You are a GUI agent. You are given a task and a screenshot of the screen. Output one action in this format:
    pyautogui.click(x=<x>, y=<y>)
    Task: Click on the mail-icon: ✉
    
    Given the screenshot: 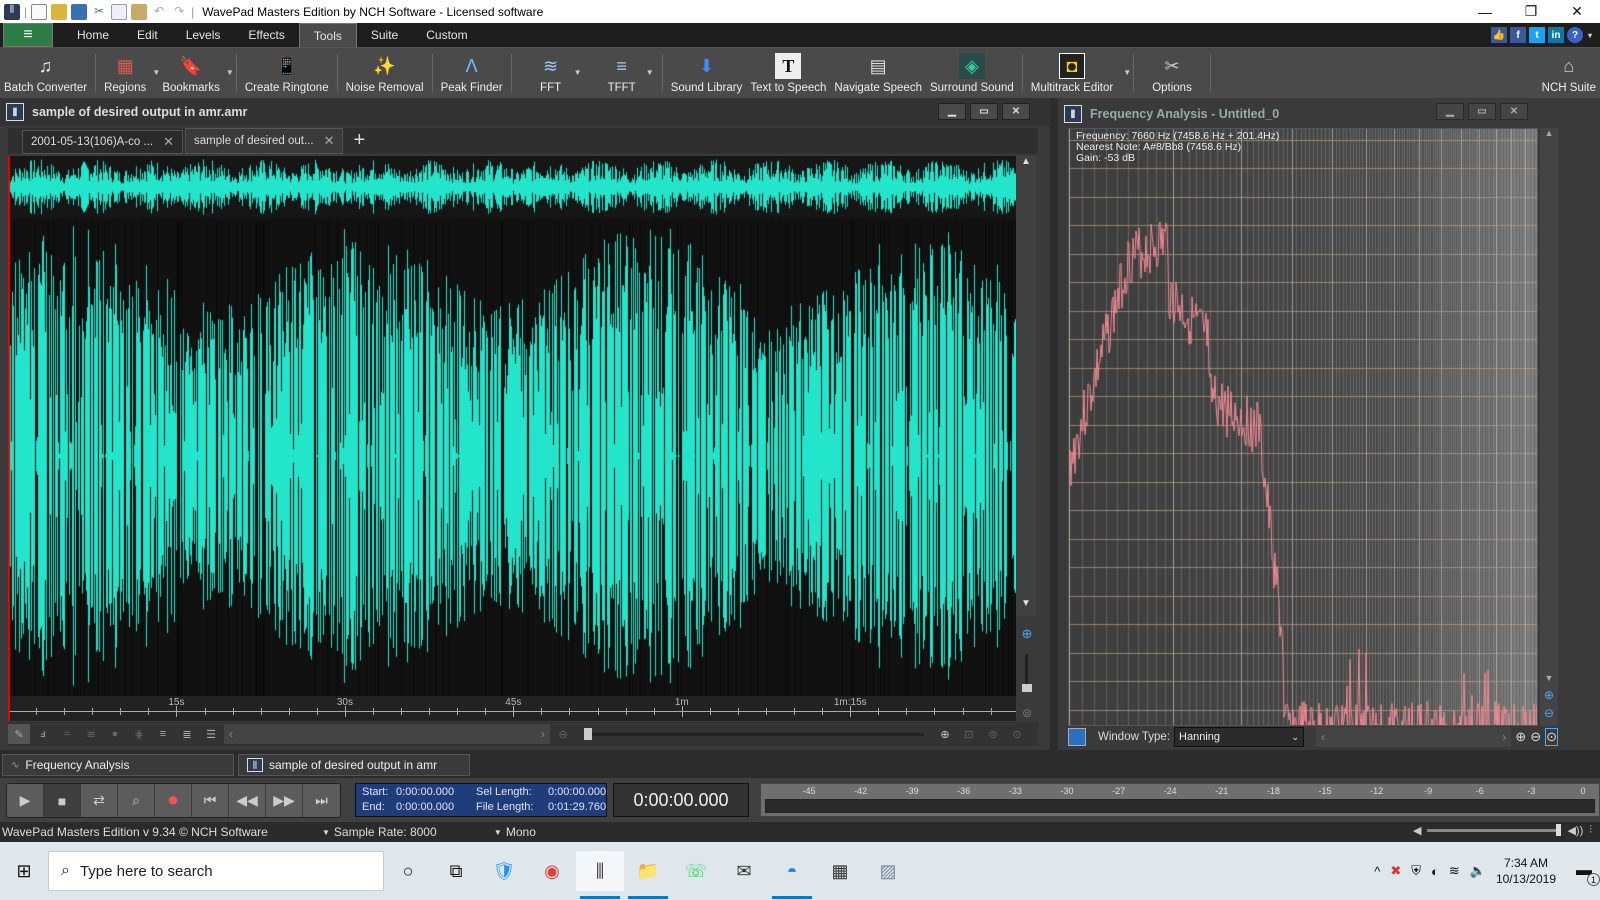 What is the action you would take?
    pyautogui.click(x=744, y=871)
    